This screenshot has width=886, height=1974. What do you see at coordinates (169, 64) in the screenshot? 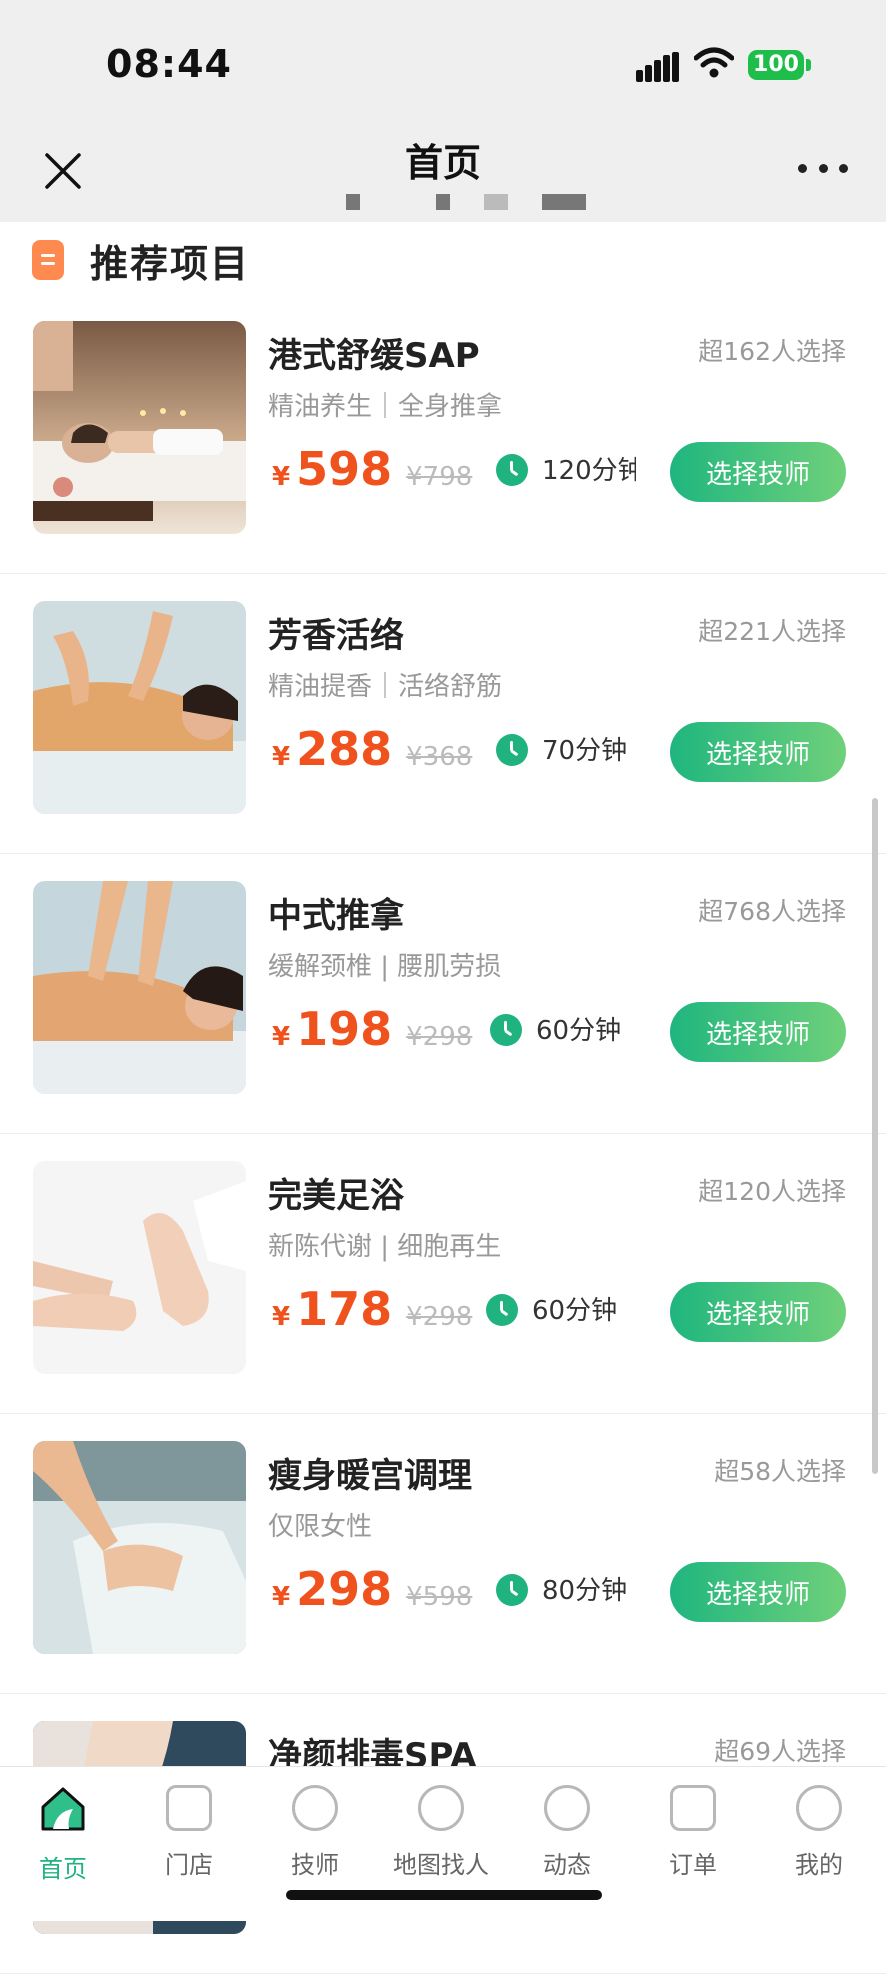
I see `status-time: 08:44` at bounding box center [169, 64].